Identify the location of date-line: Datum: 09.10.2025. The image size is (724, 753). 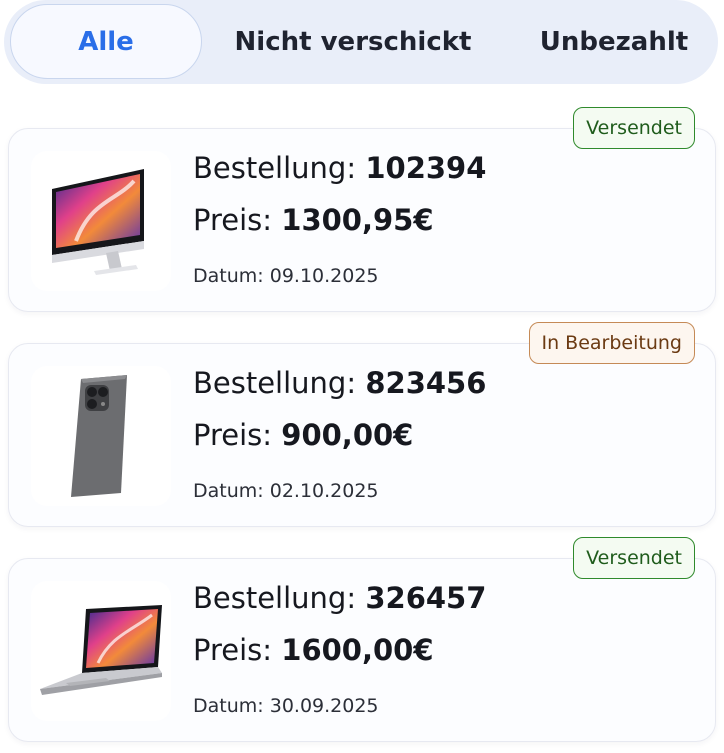
(286, 276).